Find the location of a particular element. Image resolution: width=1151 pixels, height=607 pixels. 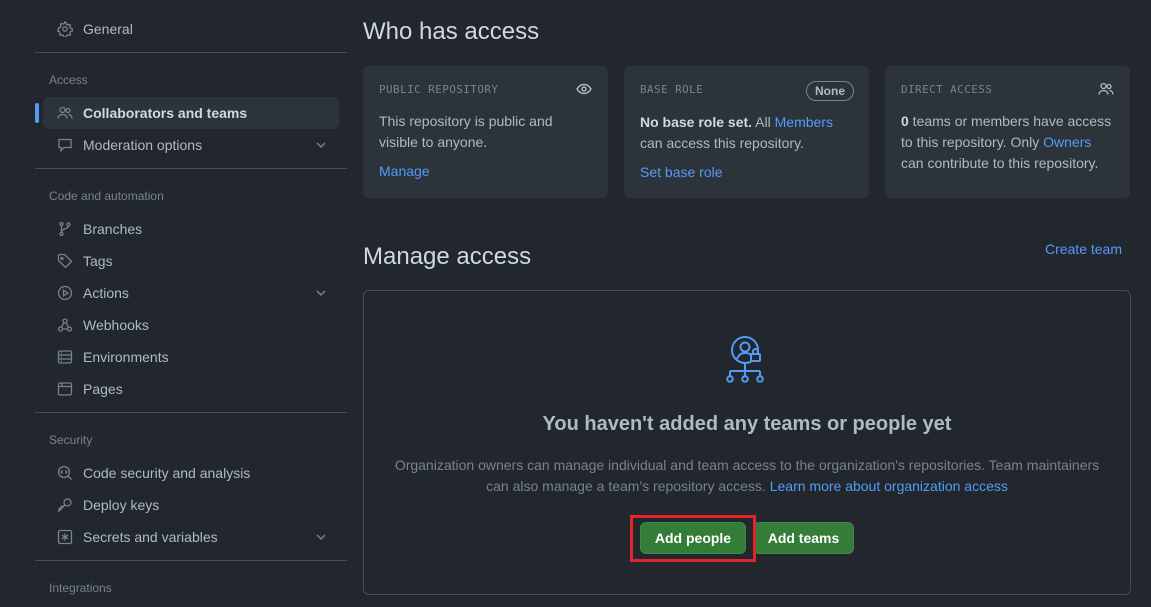

sidebar-section-access: Access is located at coordinates (68, 80).